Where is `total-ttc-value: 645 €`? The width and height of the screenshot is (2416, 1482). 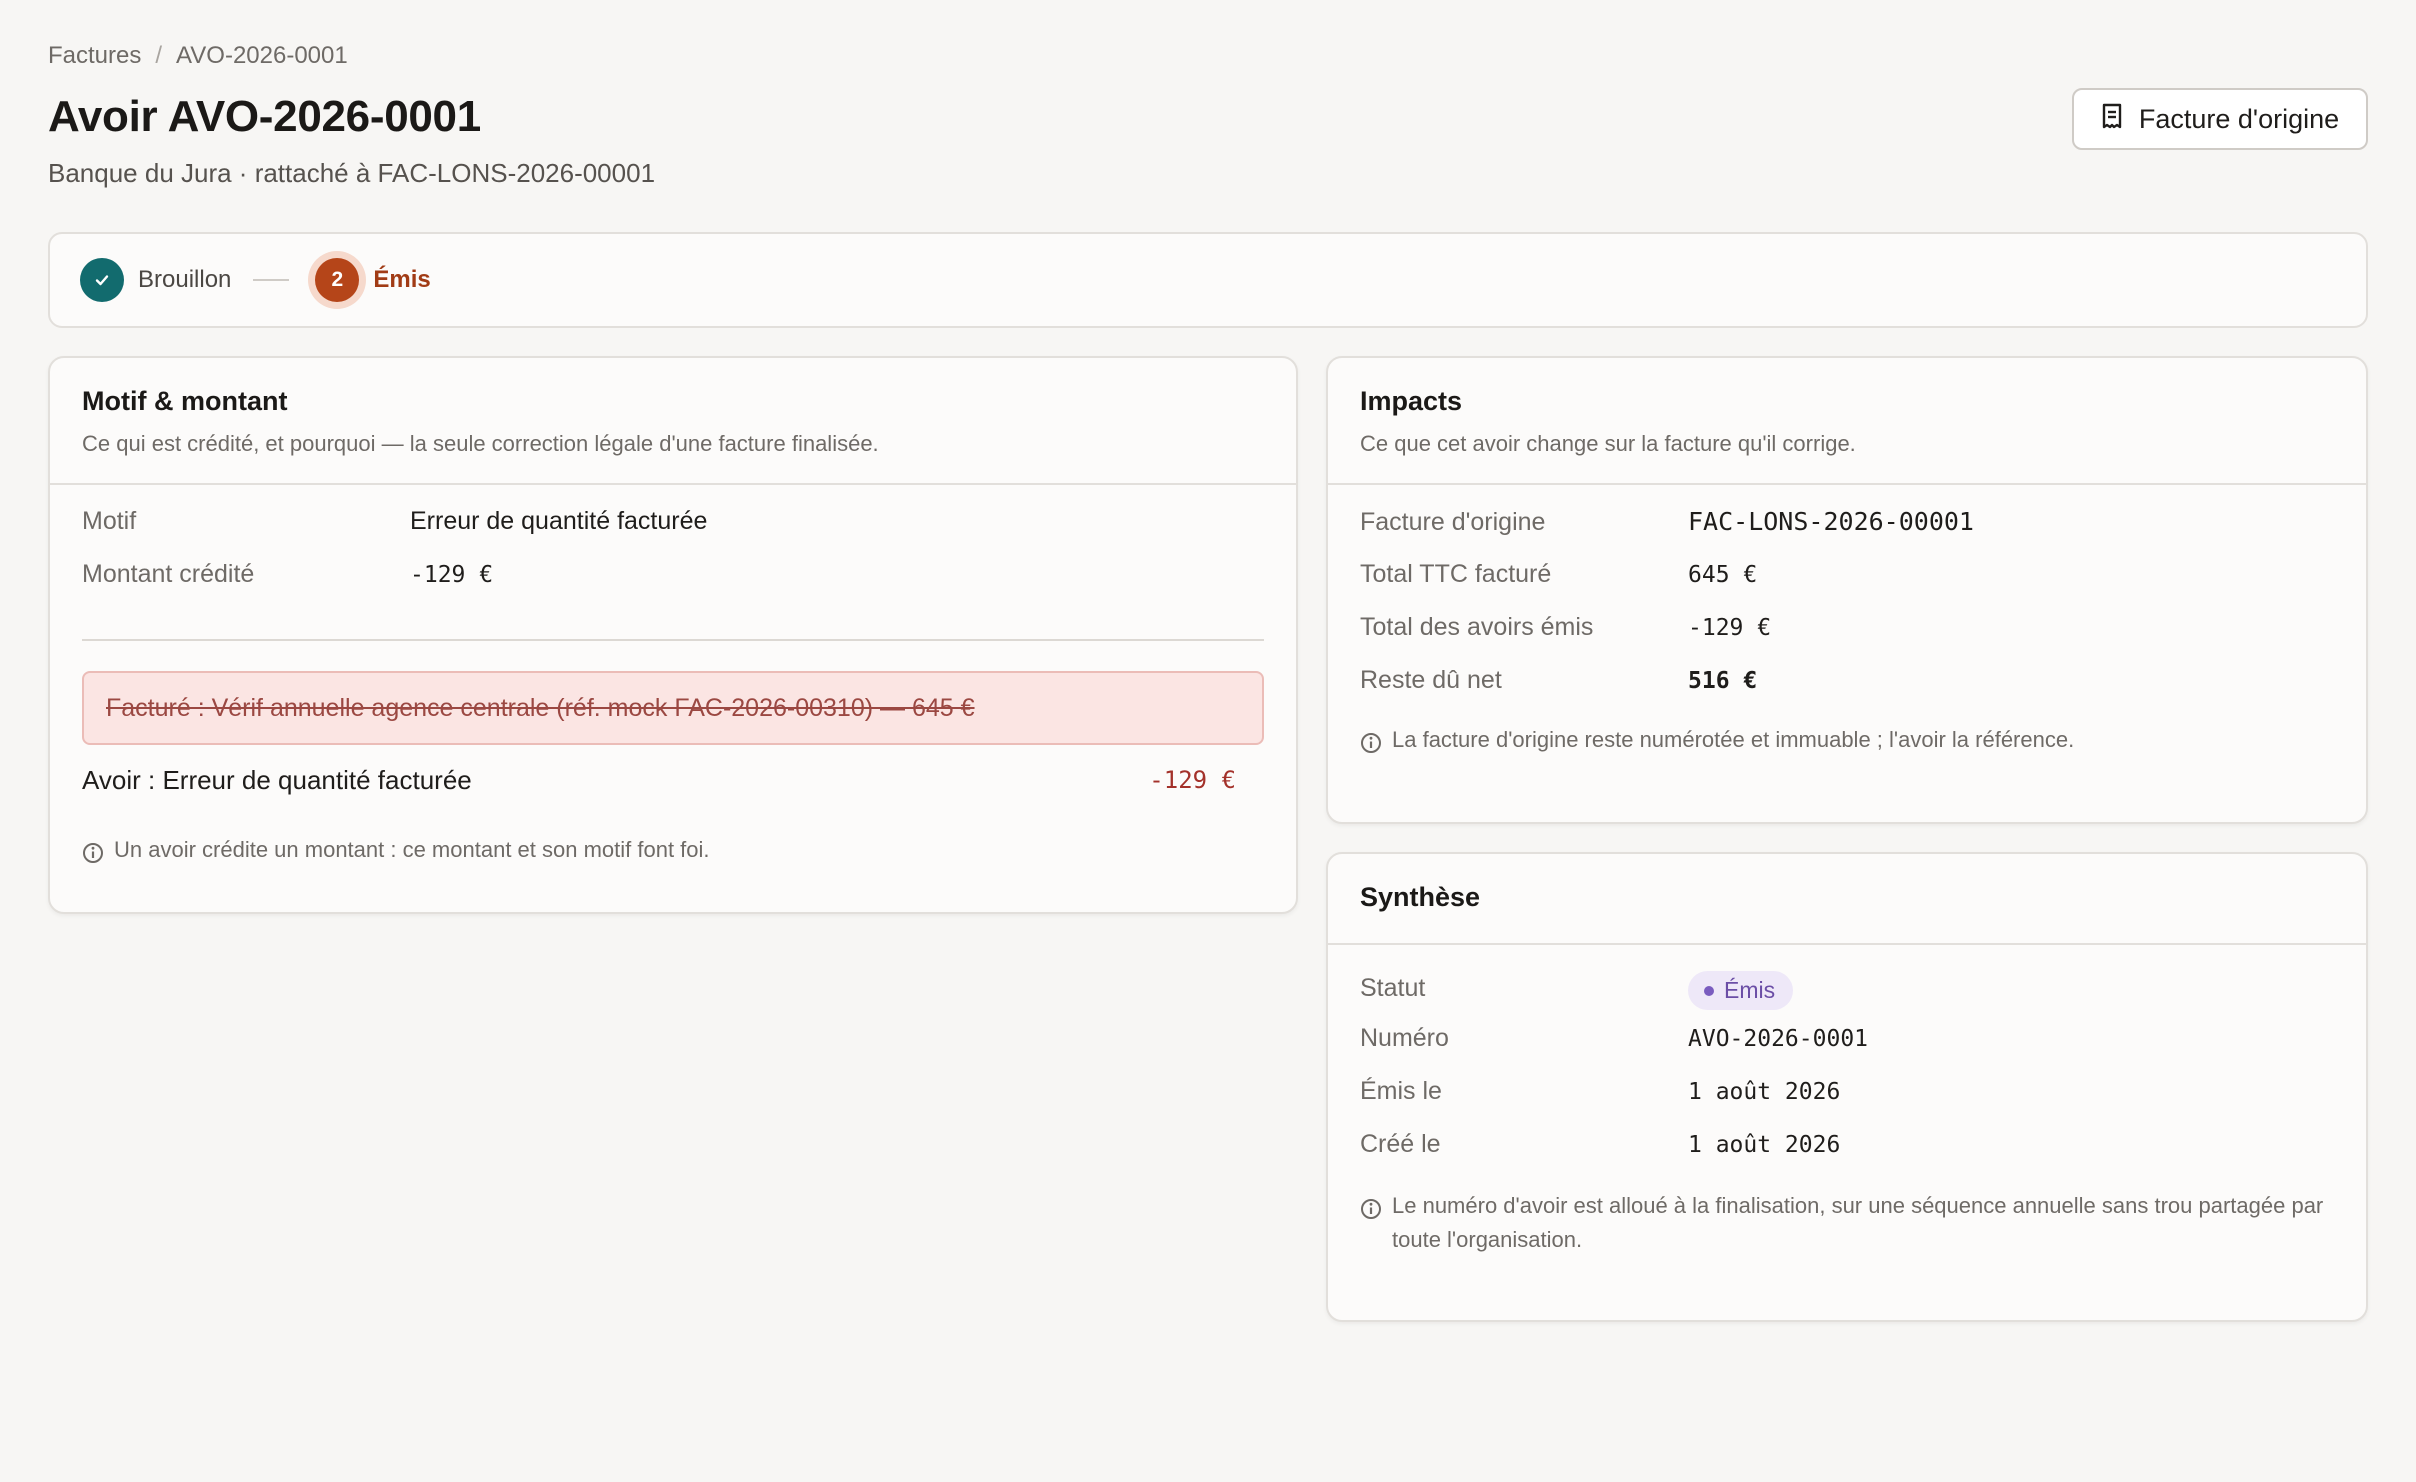
total-ttc-value: 645 € is located at coordinates (1723, 575).